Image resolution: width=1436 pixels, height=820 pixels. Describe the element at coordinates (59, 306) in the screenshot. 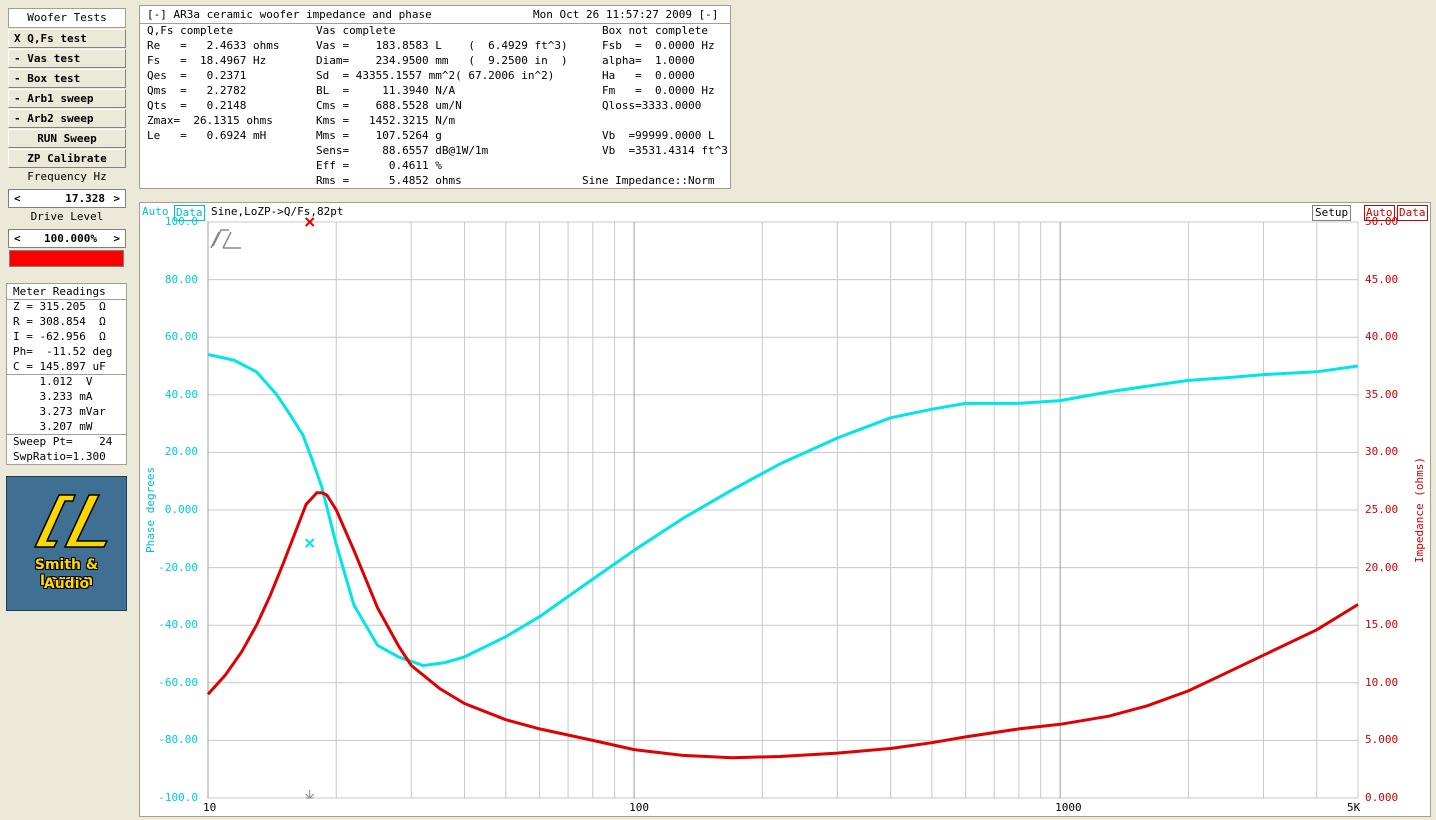

I see `meter-row: Z = 315.205 Ω` at that location.